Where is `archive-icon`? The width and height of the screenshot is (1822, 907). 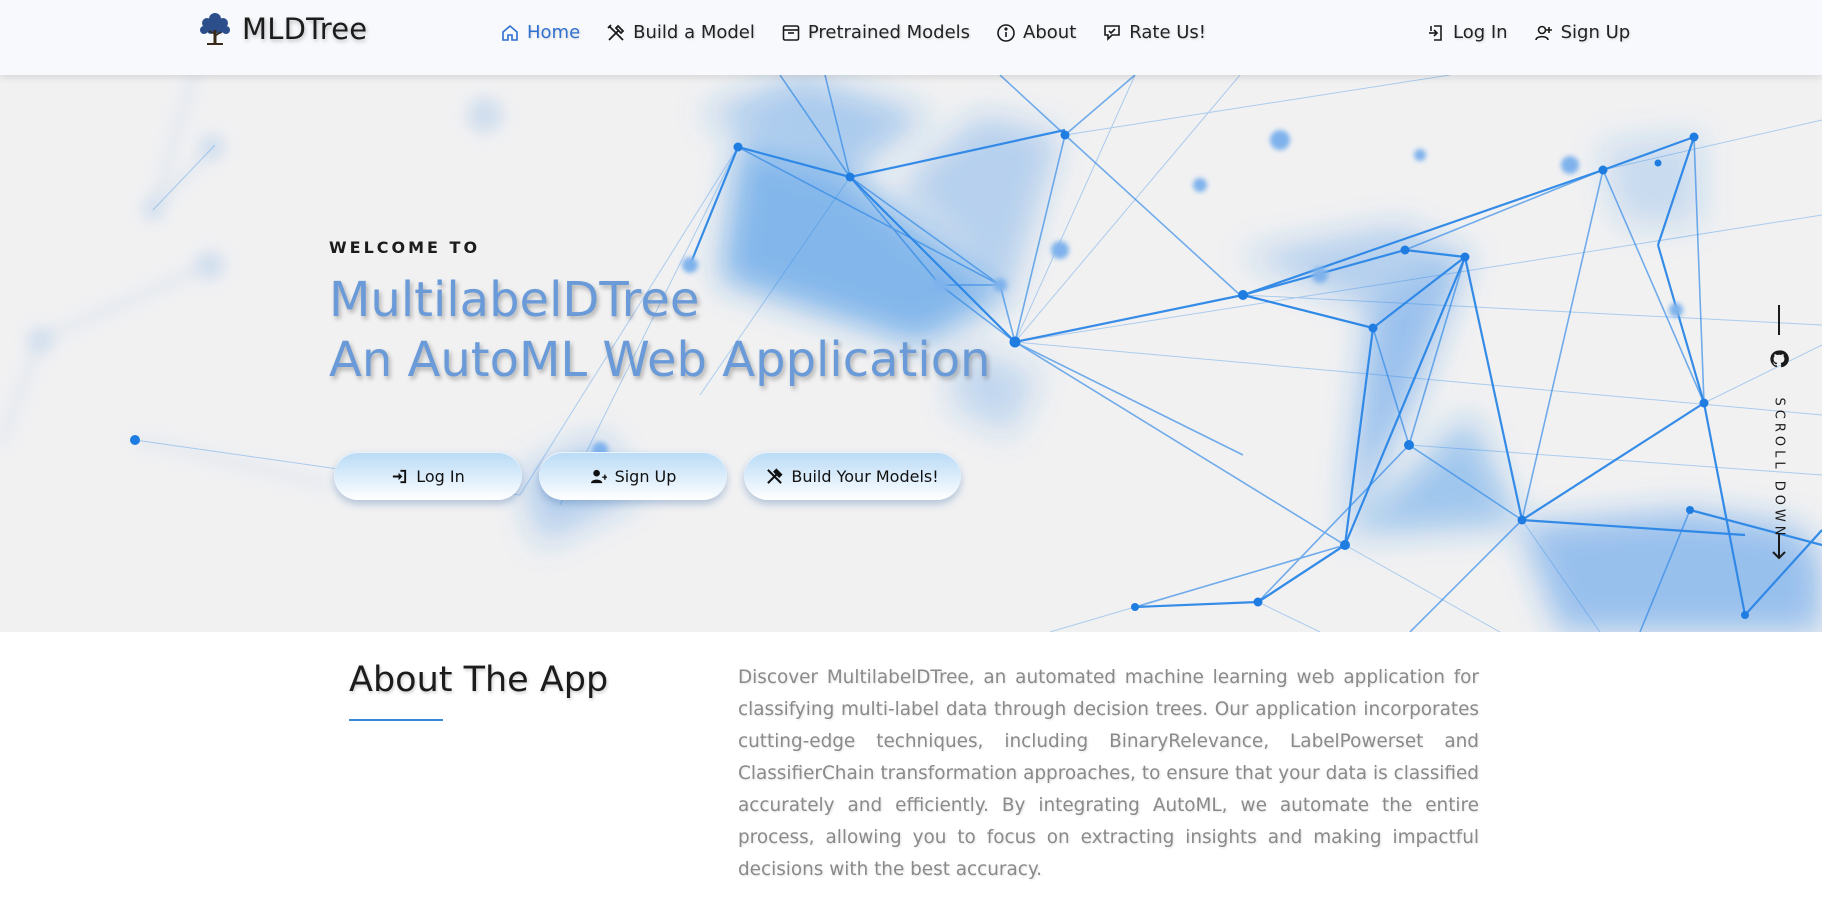 archive-icon is located at coordinates (791, 32).